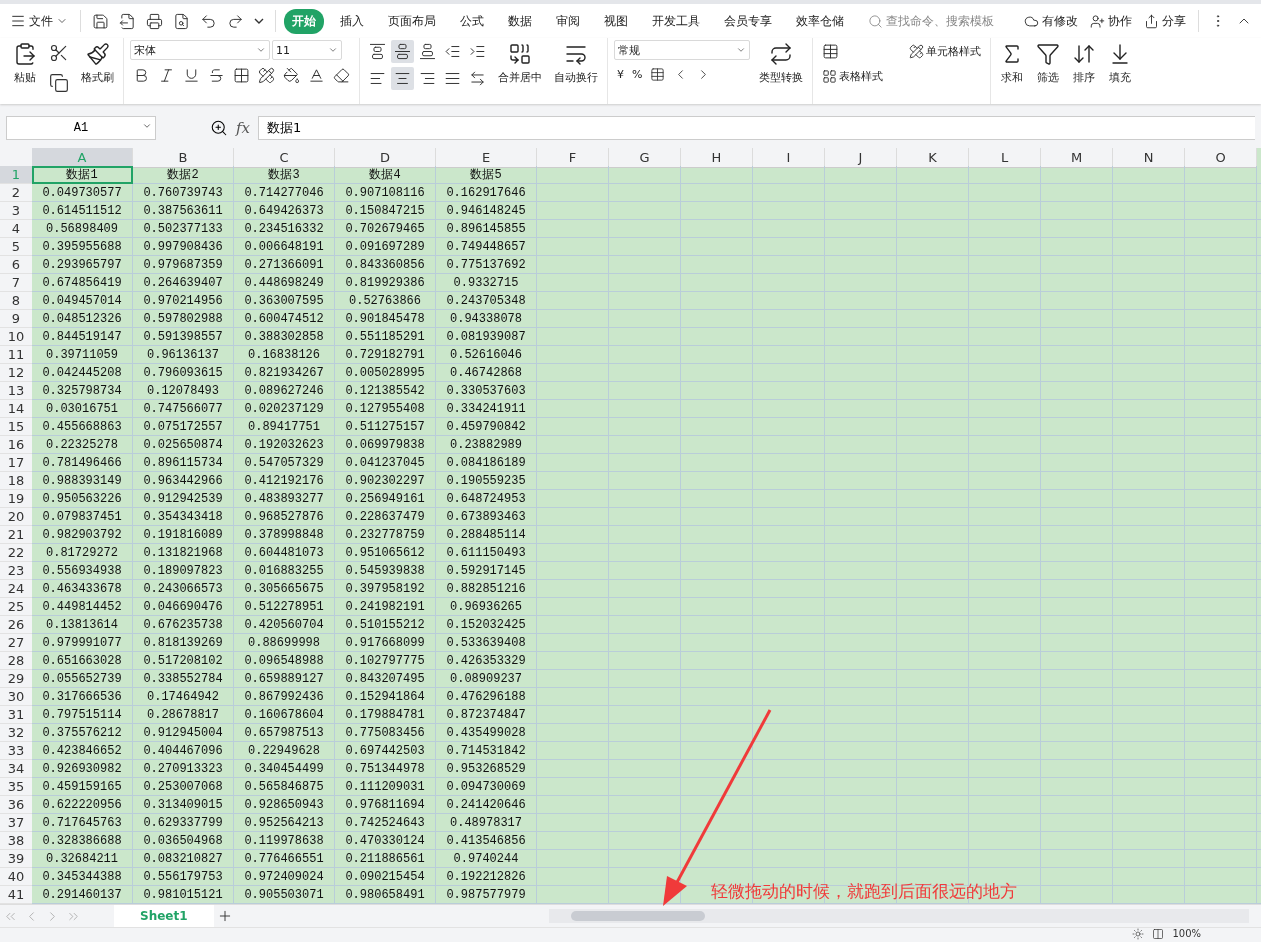  What do you see at coordinates (16, 373) in the screenshot?
I see `row-header: 12` at bounding box center [16, 373].